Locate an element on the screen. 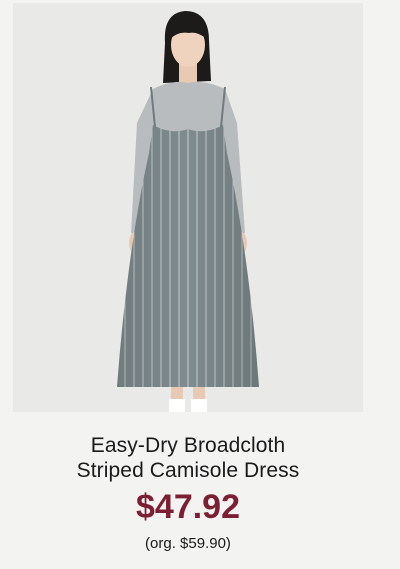 The height and width of the screenshot is (569, 400). product-title-line-2: Striped Camisole Dress is located at coordinates (188, 470).